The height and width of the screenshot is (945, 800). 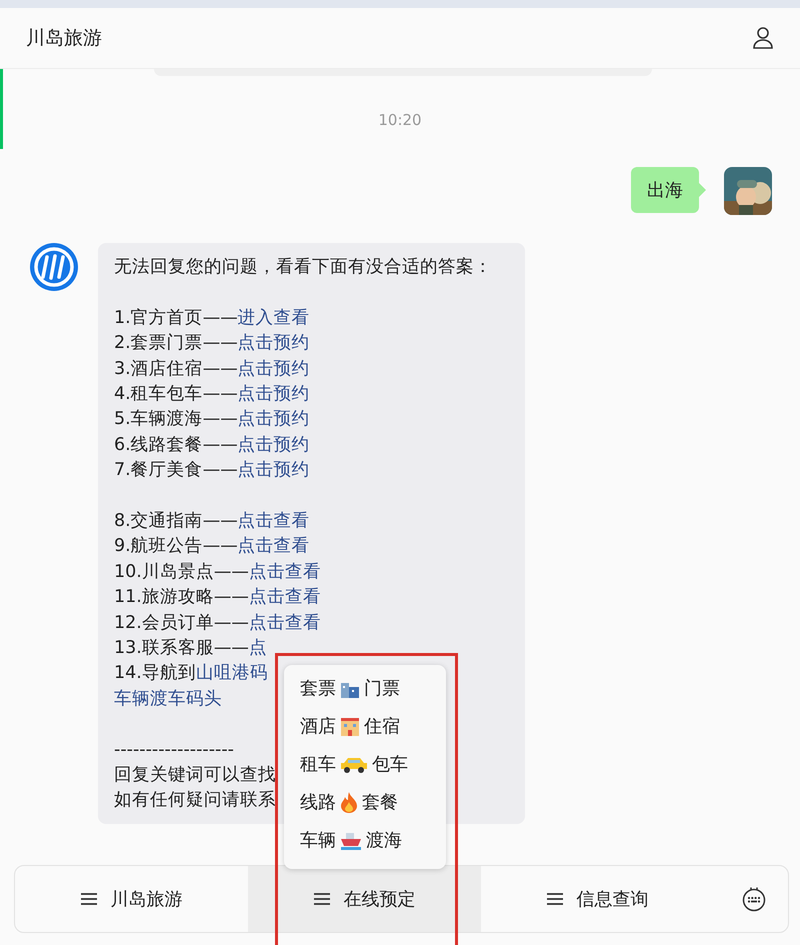 I want to click on user-icon, so click(x=763, y=38).